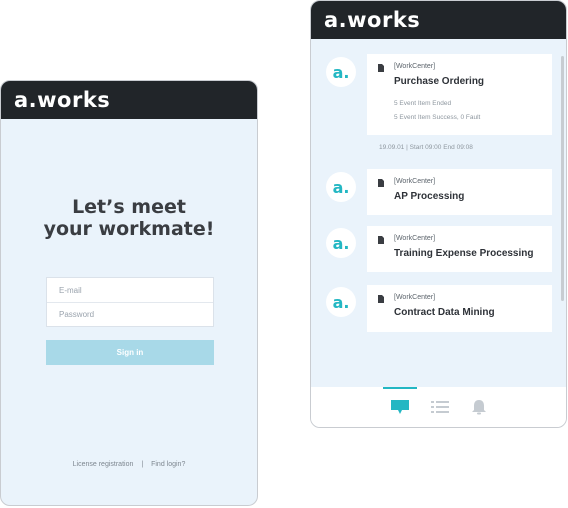 The image size is (568, 508). What do you see at coordinates (423, 103) in the screenshot?
I see `card-meta-line-1: 5 Event Item Ended` at bounding box center [423, 103].